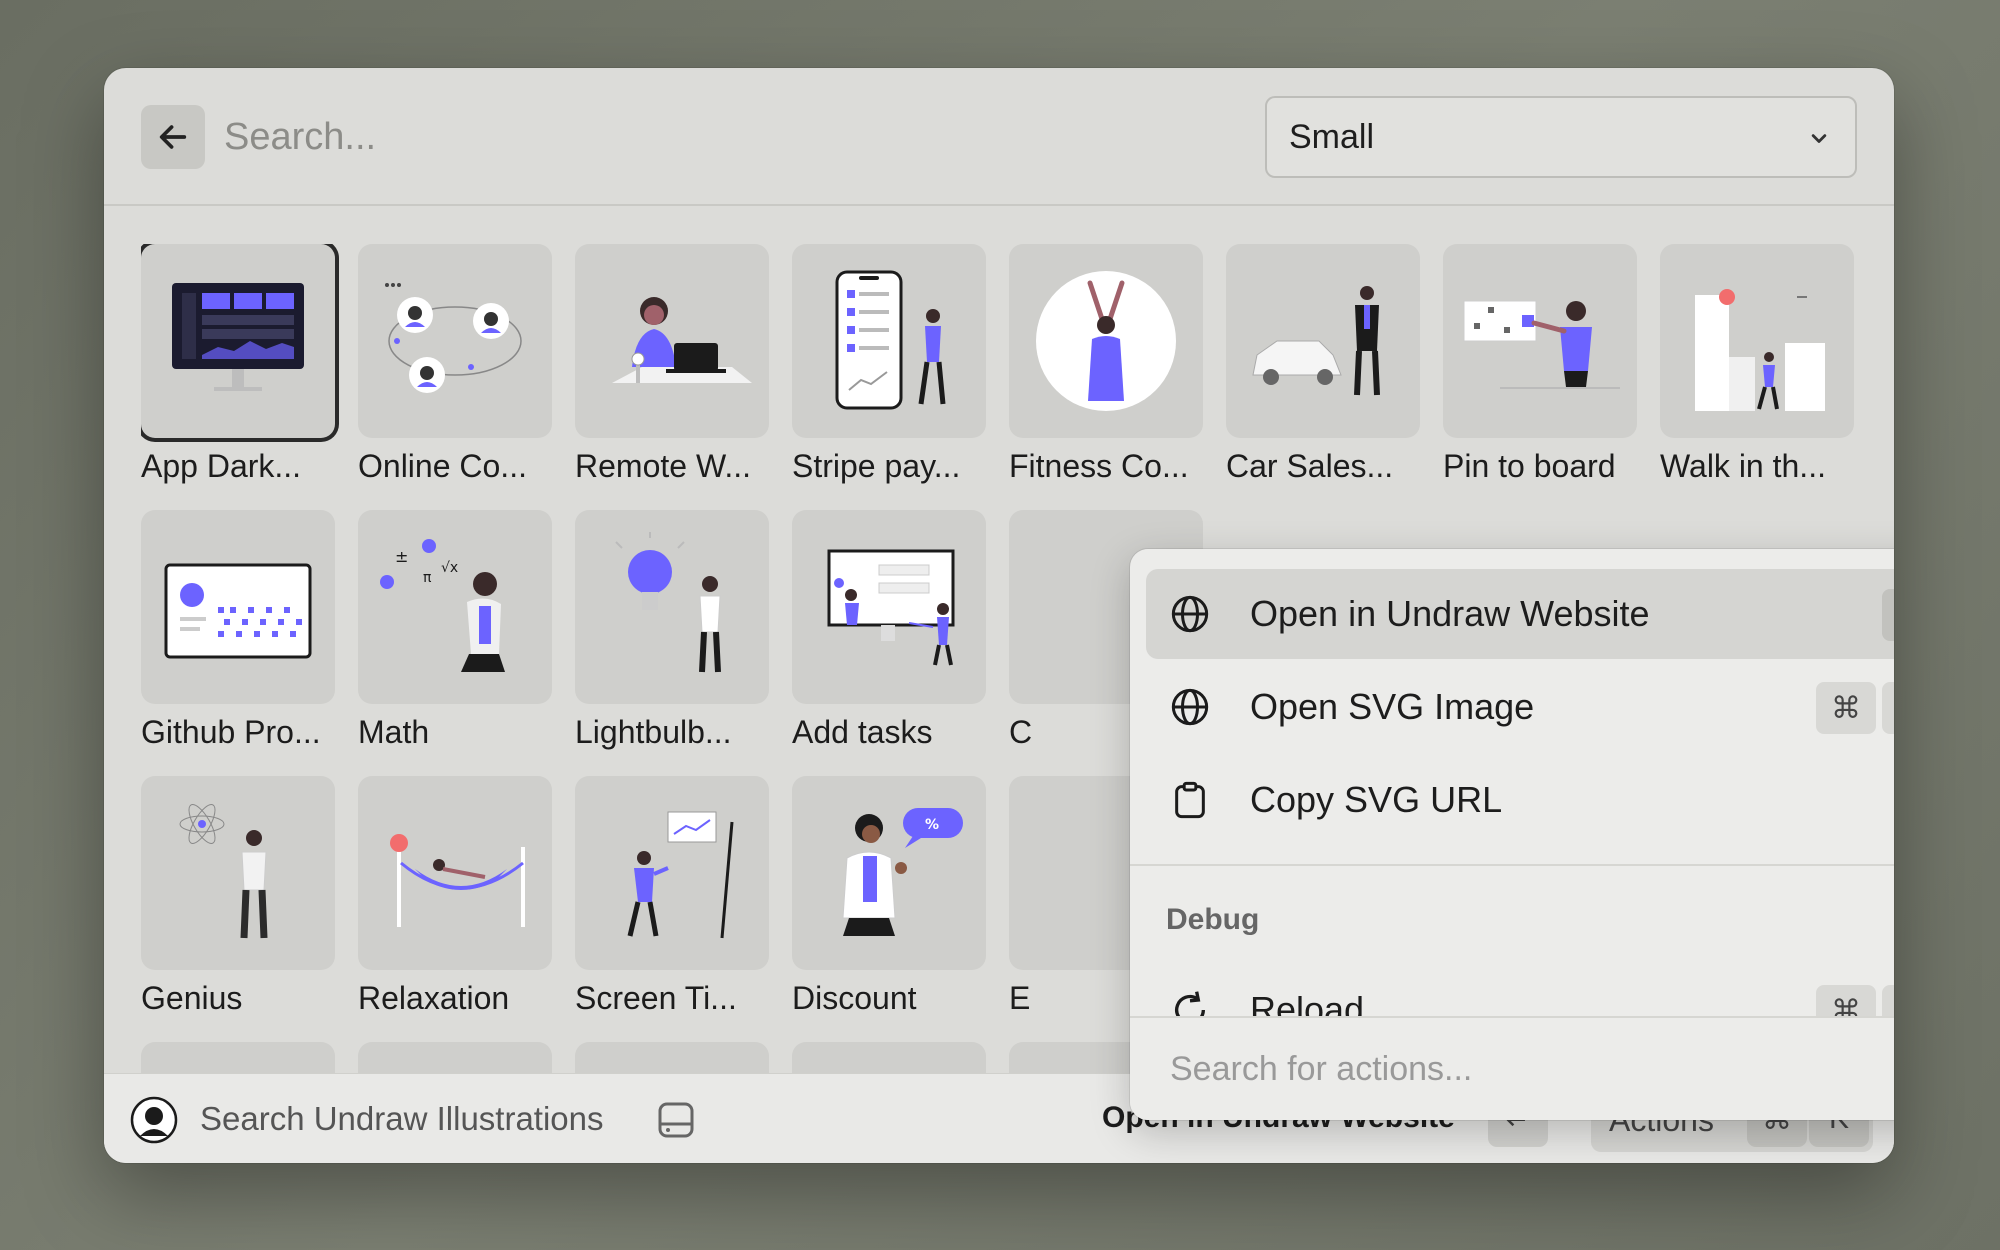 This screenshot has width=2000, height=1250. Describe the element at coordinates (674, 137) in the screenshot. I see `search-input` at that location.